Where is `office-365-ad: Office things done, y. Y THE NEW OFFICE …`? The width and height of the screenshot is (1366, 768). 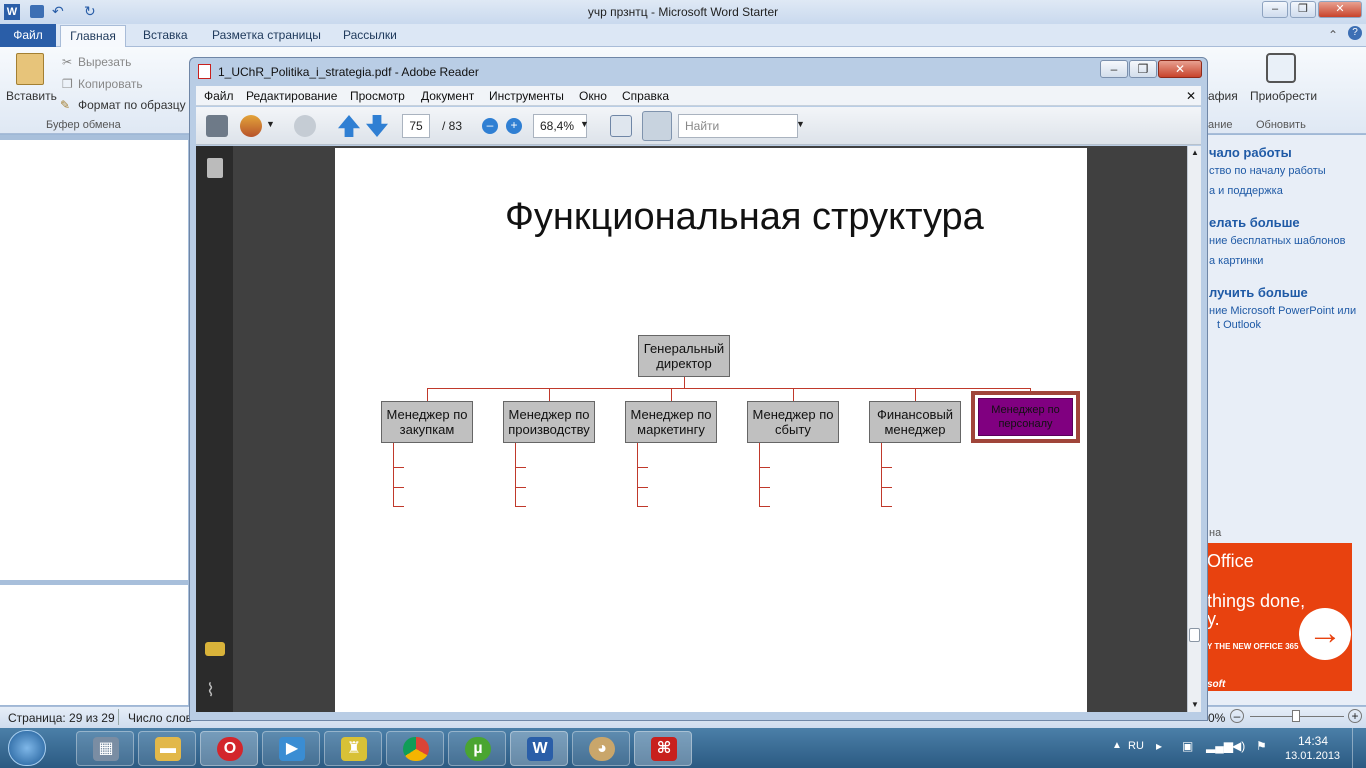
office-365-ad: Office things done, y. Y THE NEW OFFICE … is located at coordinates (1277, 617).